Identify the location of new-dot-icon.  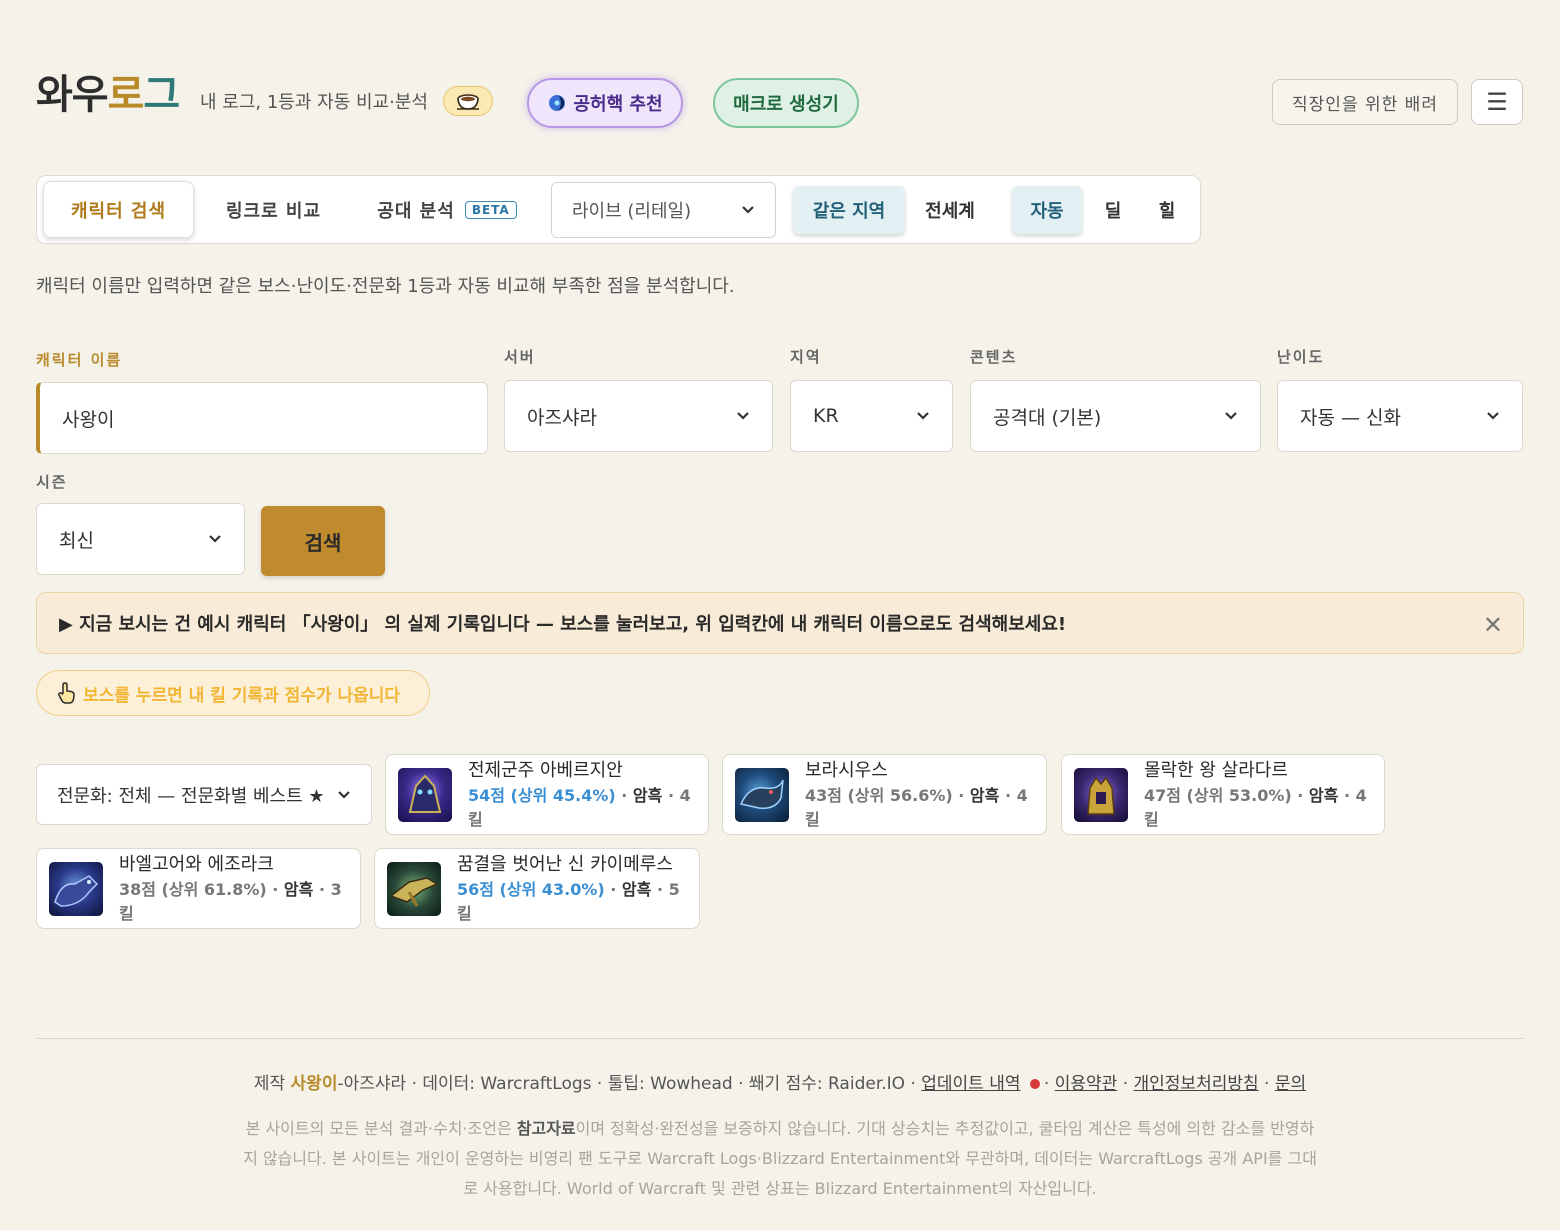
(1034, 1084).